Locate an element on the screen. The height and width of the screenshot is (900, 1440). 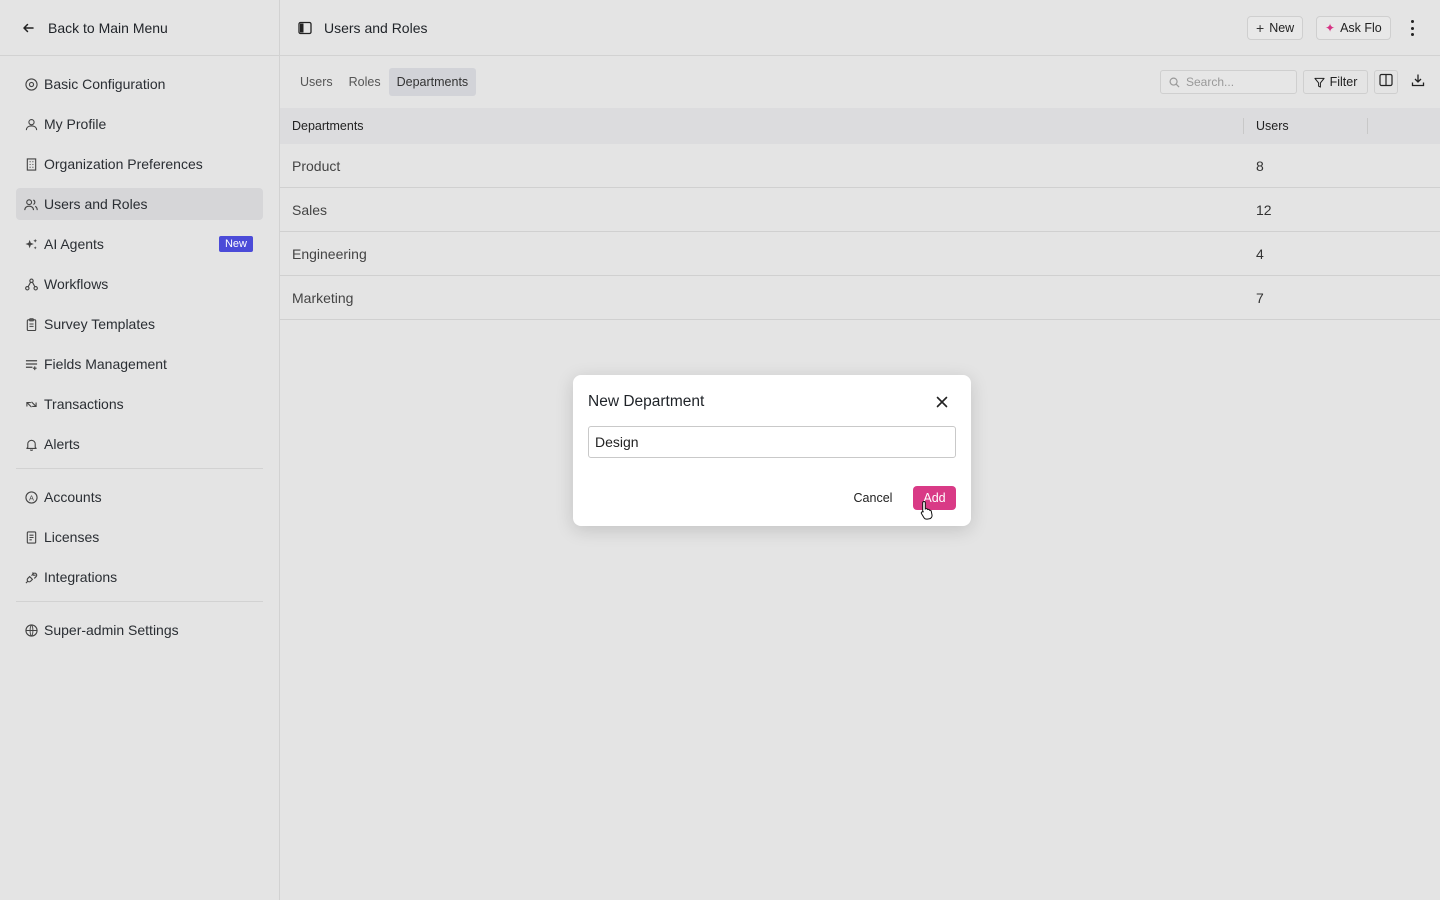
arrow-left-icon is located at coordinates (28, 28).